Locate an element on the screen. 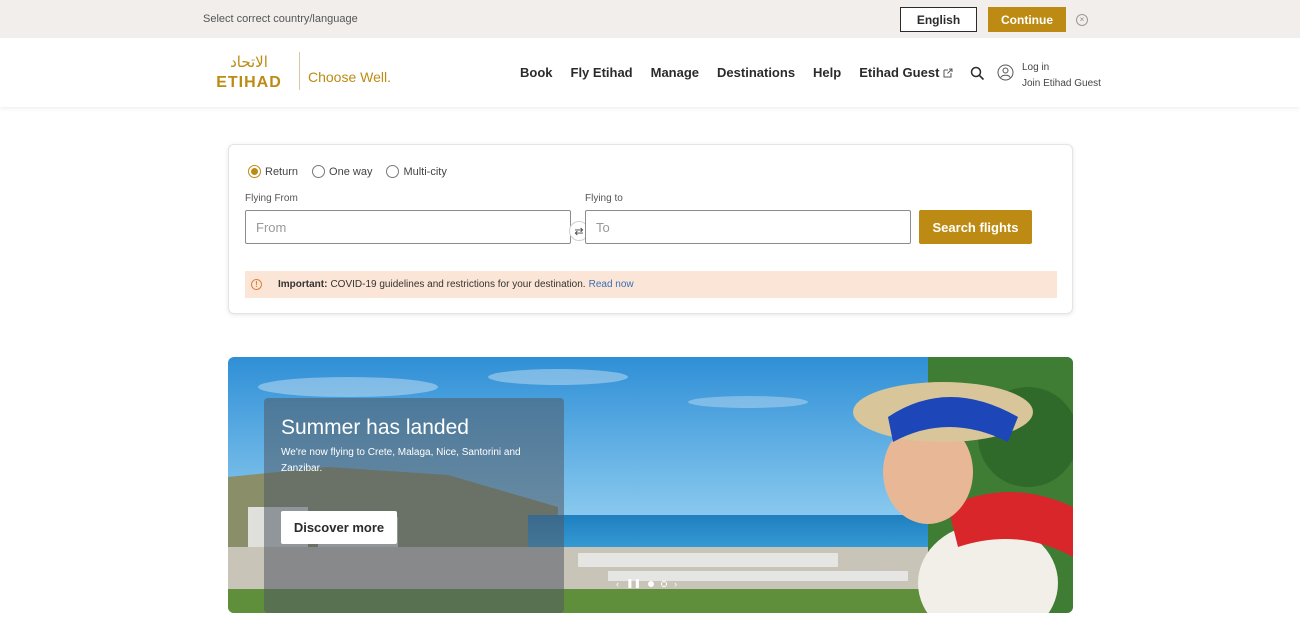 Image resolution: width=1300 pixels, height=638 pixels. radio-multi-city is located at coordinates (393, 171).